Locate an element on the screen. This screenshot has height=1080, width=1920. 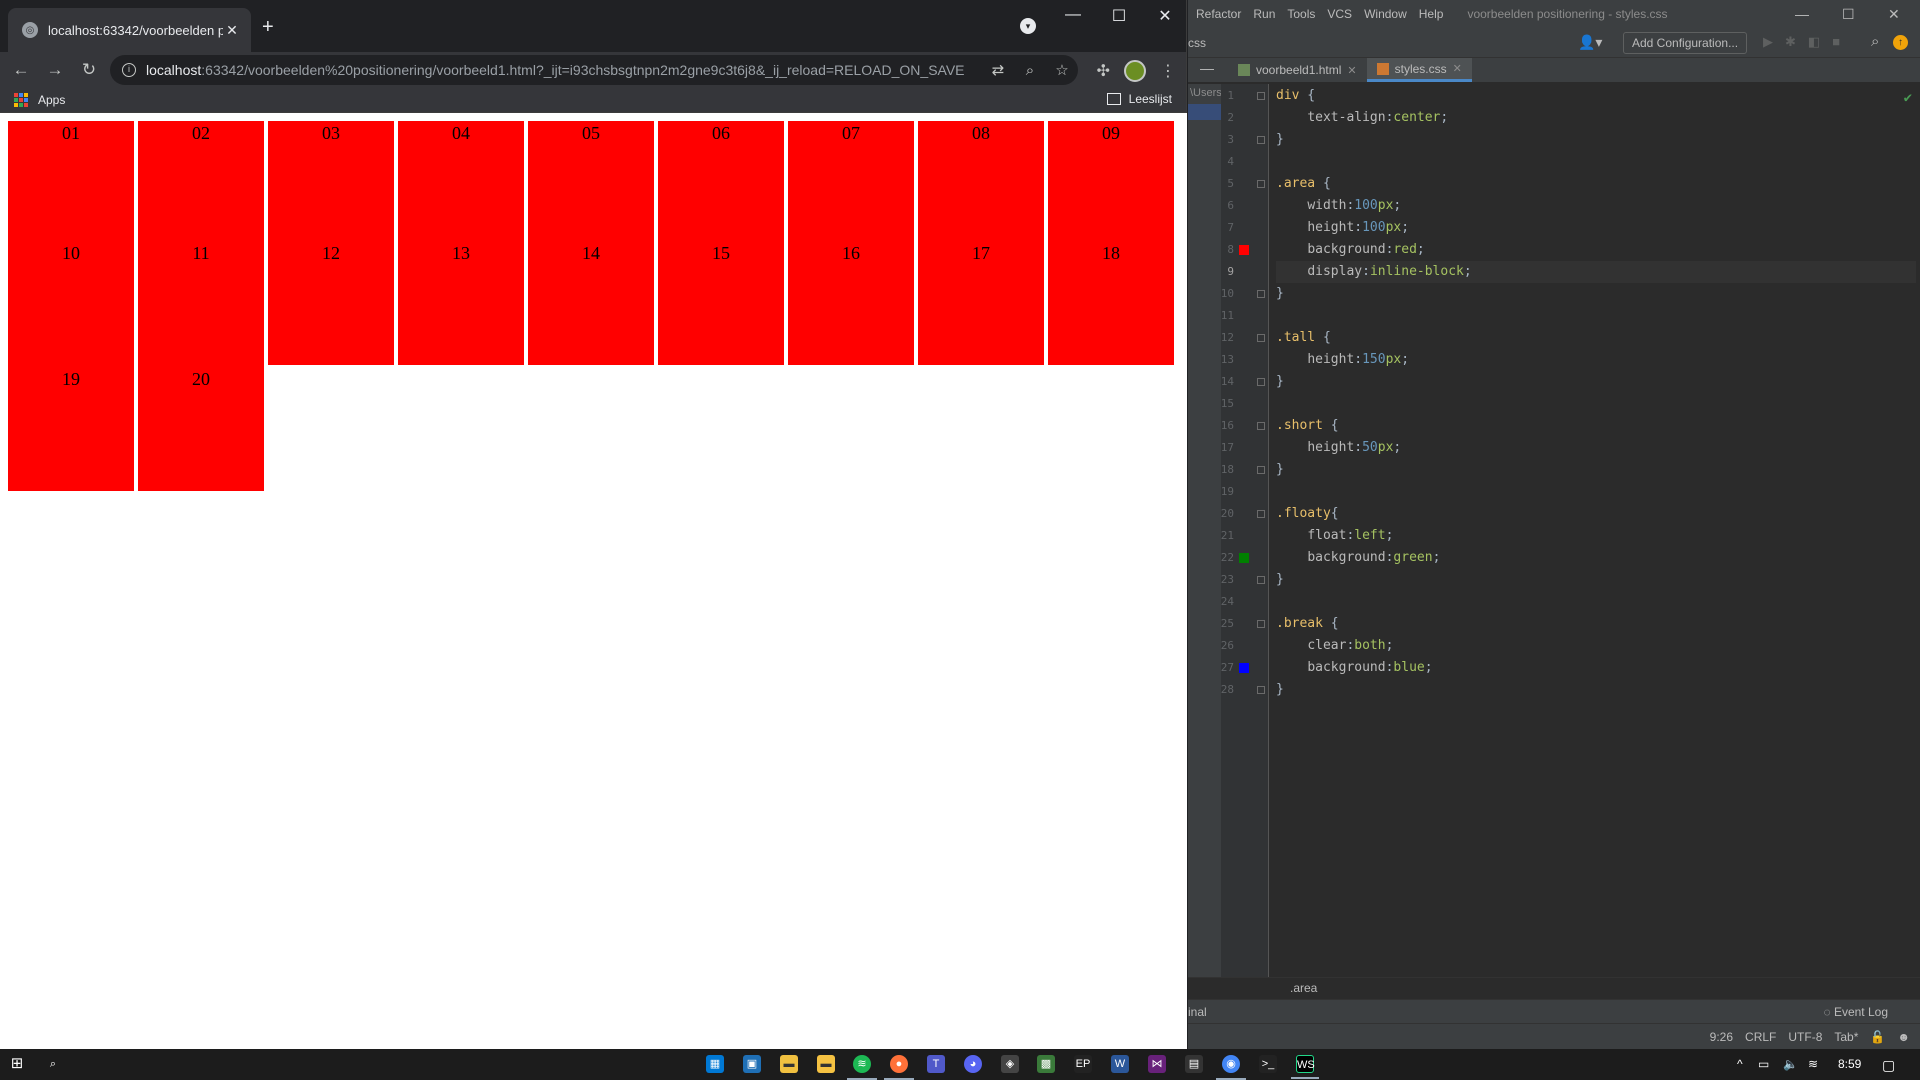
code-line: .break { is located at coordinates (1596, 624).